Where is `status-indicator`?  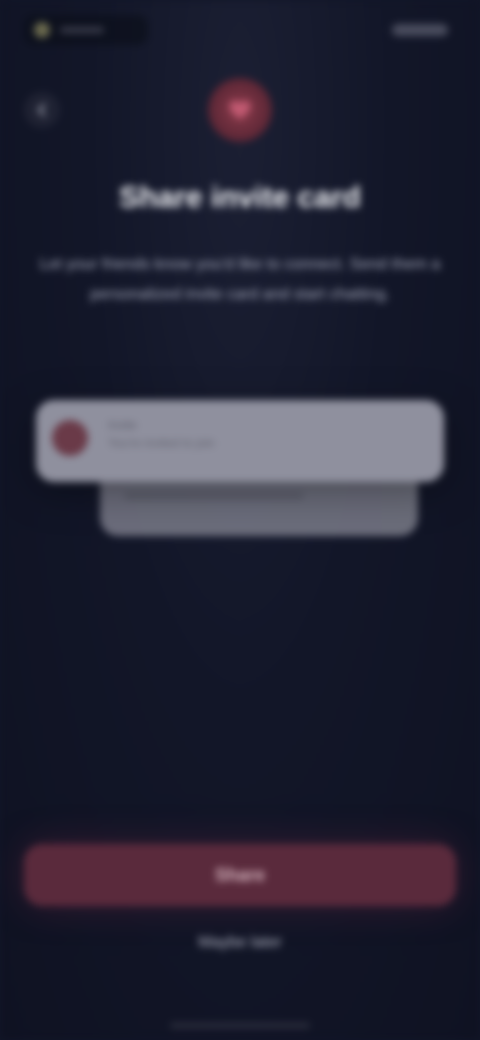 status-indicator is located at coordinates (86, 30).